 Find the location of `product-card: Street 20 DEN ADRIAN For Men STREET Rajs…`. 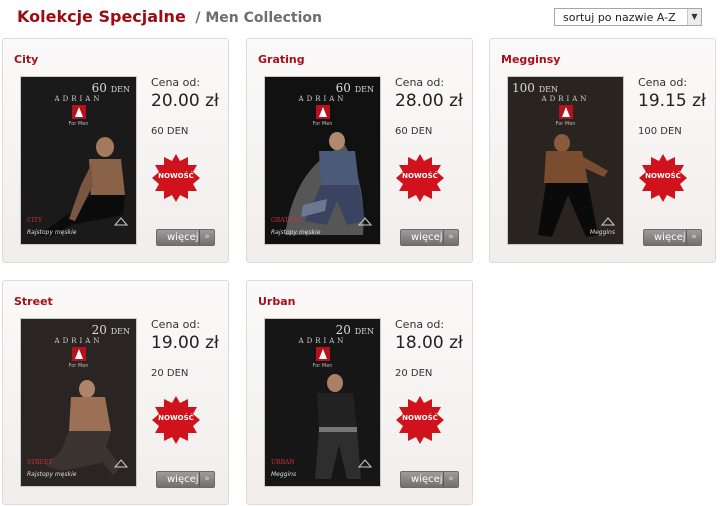

product-card: Street 20 DEN ADRIAN For Men STREET Rajs… is located at coordinates (115, 392).